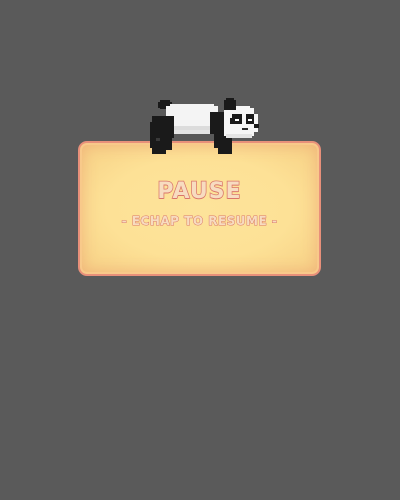 The width and height of the screenshot is (400, 500). I want to click on panda-arm, so click(218, 123).